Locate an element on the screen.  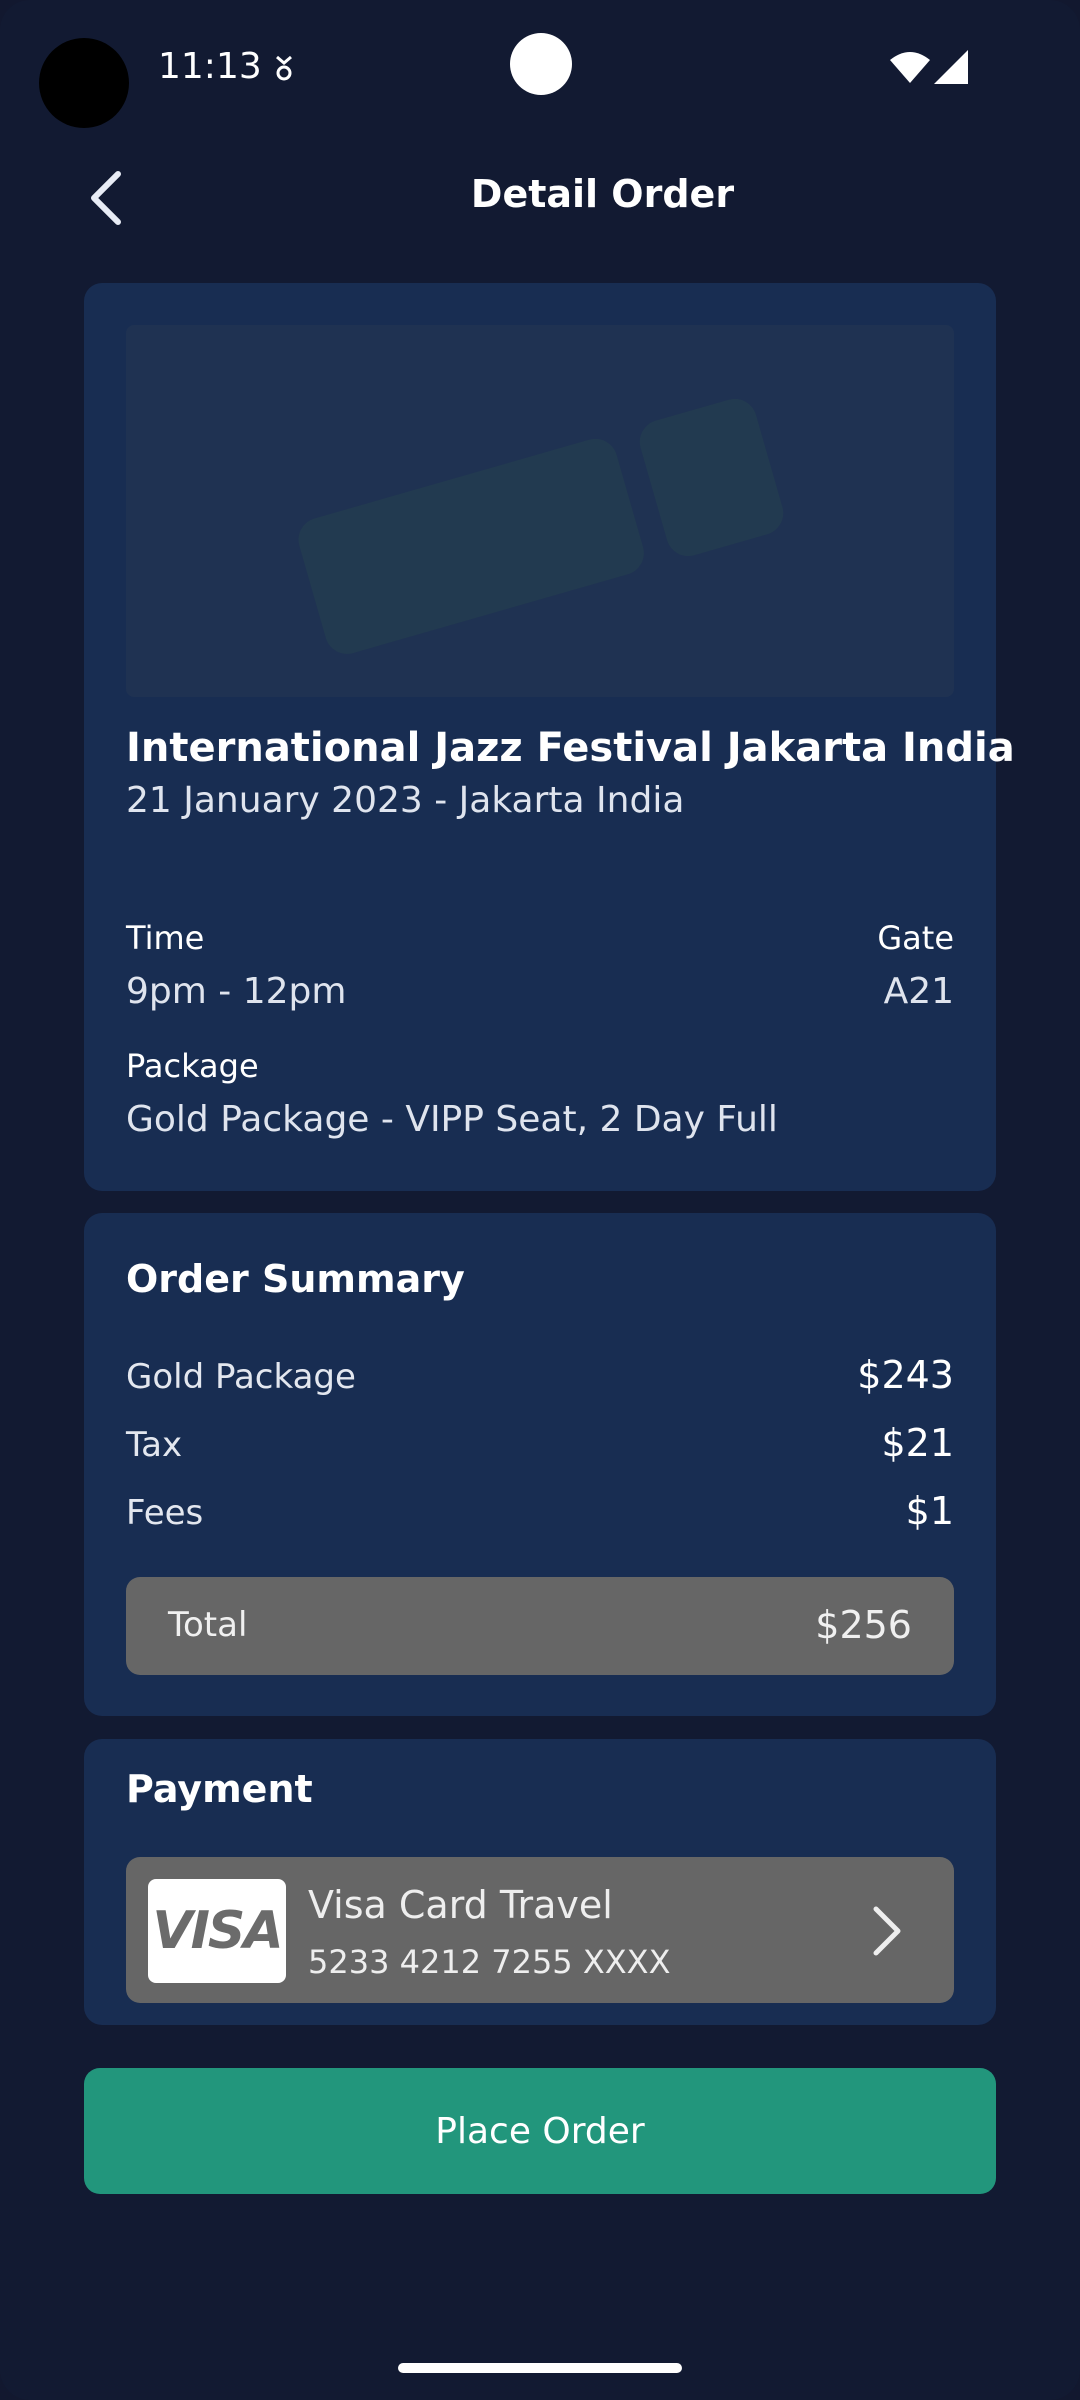
event-image-placeholder is located at coordinates (540, 511).